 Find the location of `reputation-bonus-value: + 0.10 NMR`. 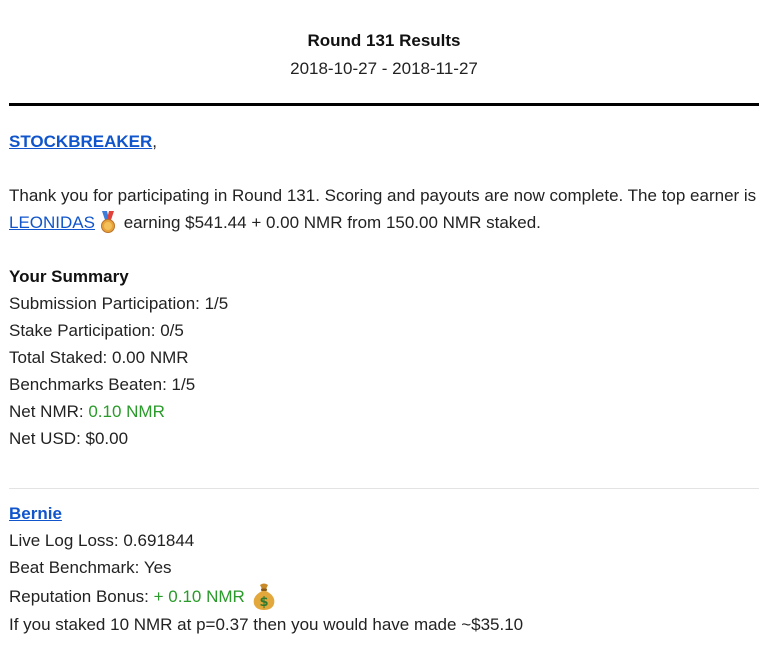

reputation-bonus-value: + 0.10 NMR is located at coordinates (199, 596).